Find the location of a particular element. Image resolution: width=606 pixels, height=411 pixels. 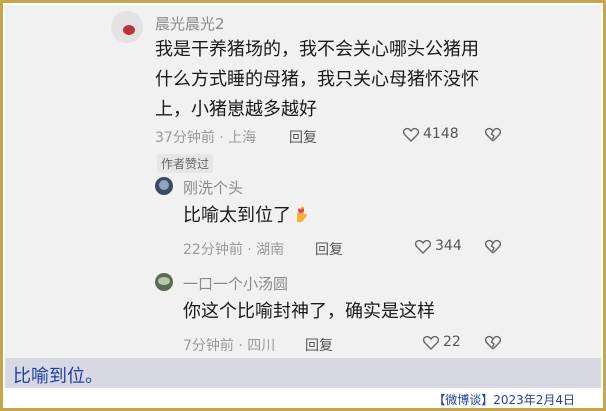

source-label: 【微博谈】2023年2月4日 is located at coordinates (504, 400).